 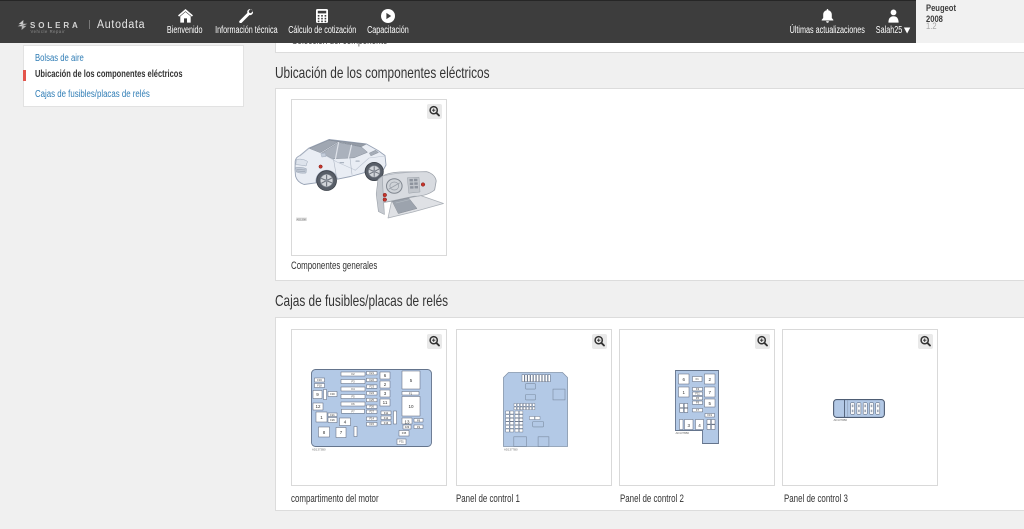 I want to click on svg-text: F18, so click(x=319, y=386).